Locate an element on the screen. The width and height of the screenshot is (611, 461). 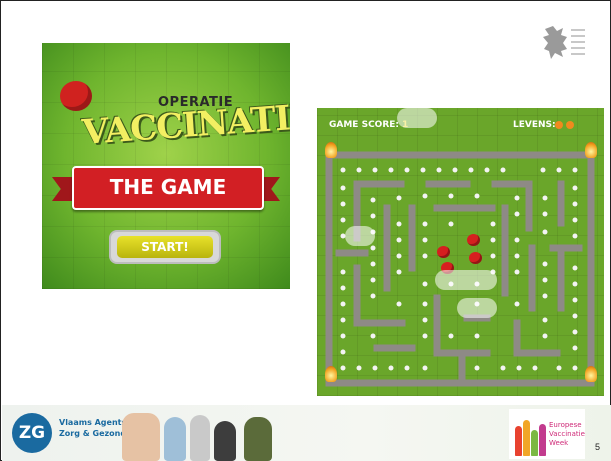
title-banner: THE GAME is located at coordinates (168, 188).